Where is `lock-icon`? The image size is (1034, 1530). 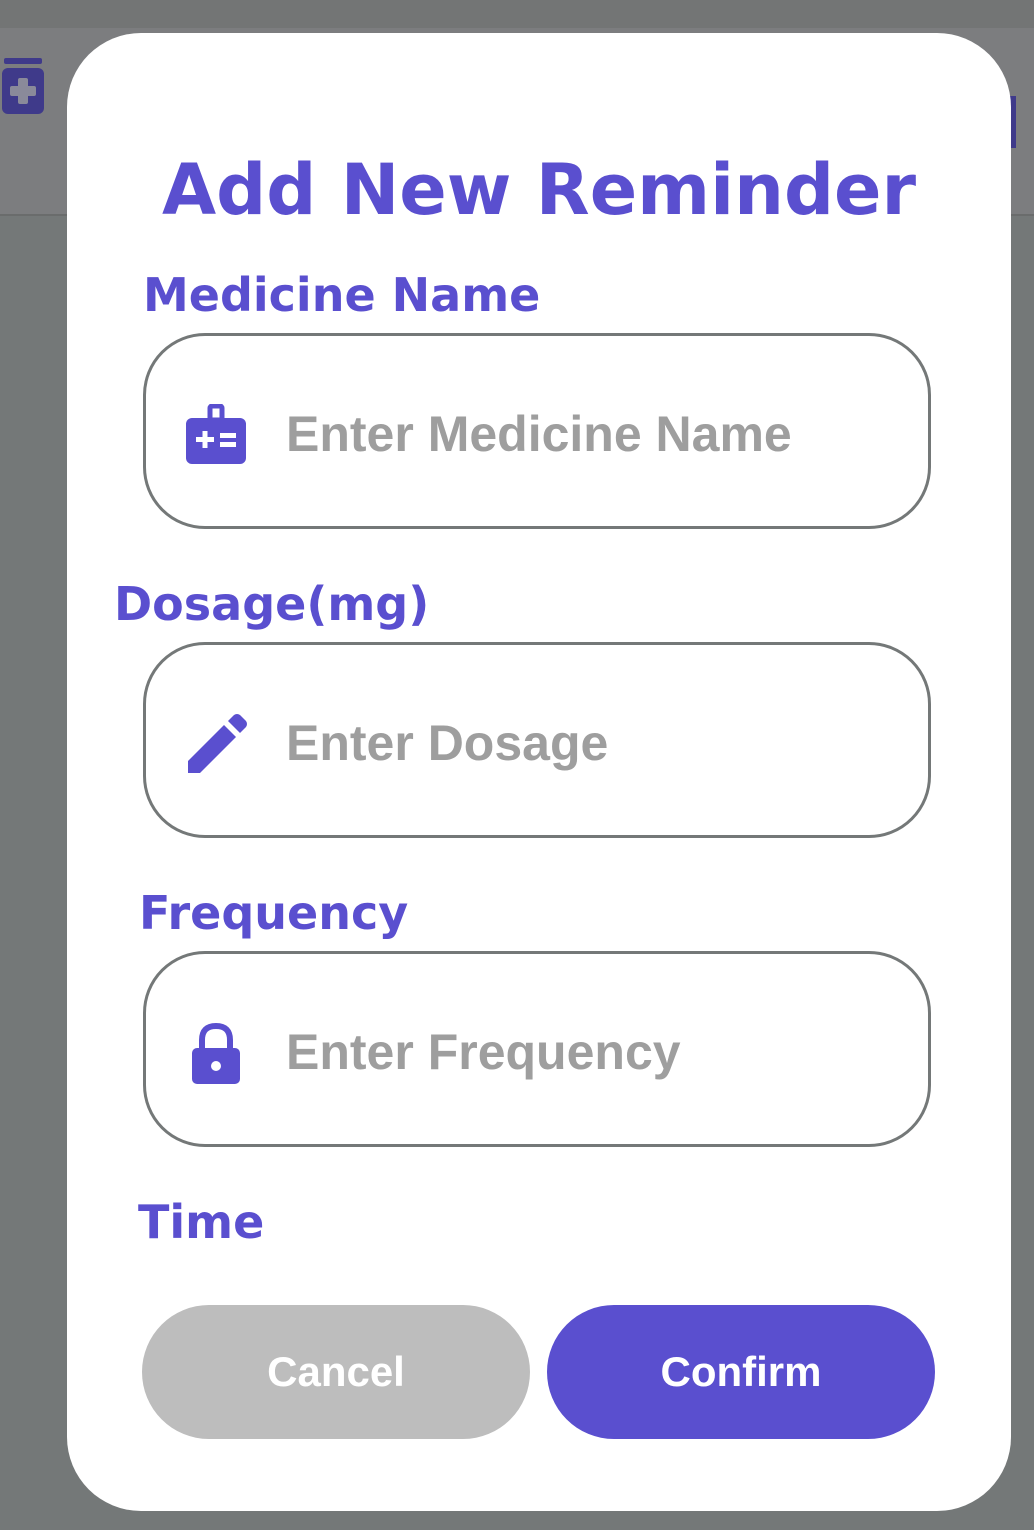 lock-icon is located at coordinates (216, 1053).